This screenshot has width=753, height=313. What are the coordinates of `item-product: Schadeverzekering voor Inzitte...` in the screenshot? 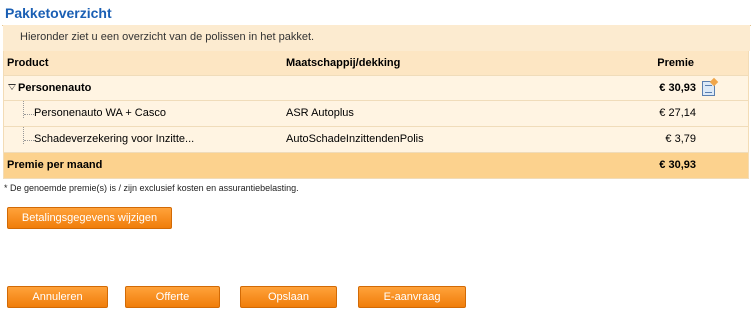 It's located at (114, 139).